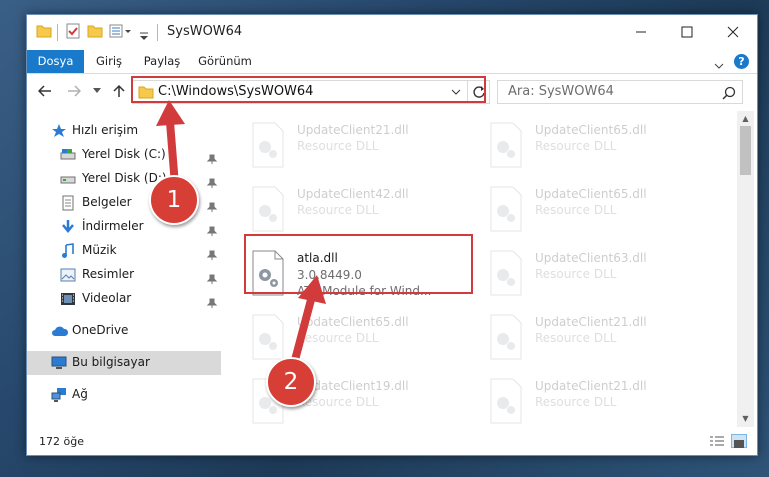 The height and width of the screenshot is (477, 769). I want to click on annotation-arrows, so click(241, 232).